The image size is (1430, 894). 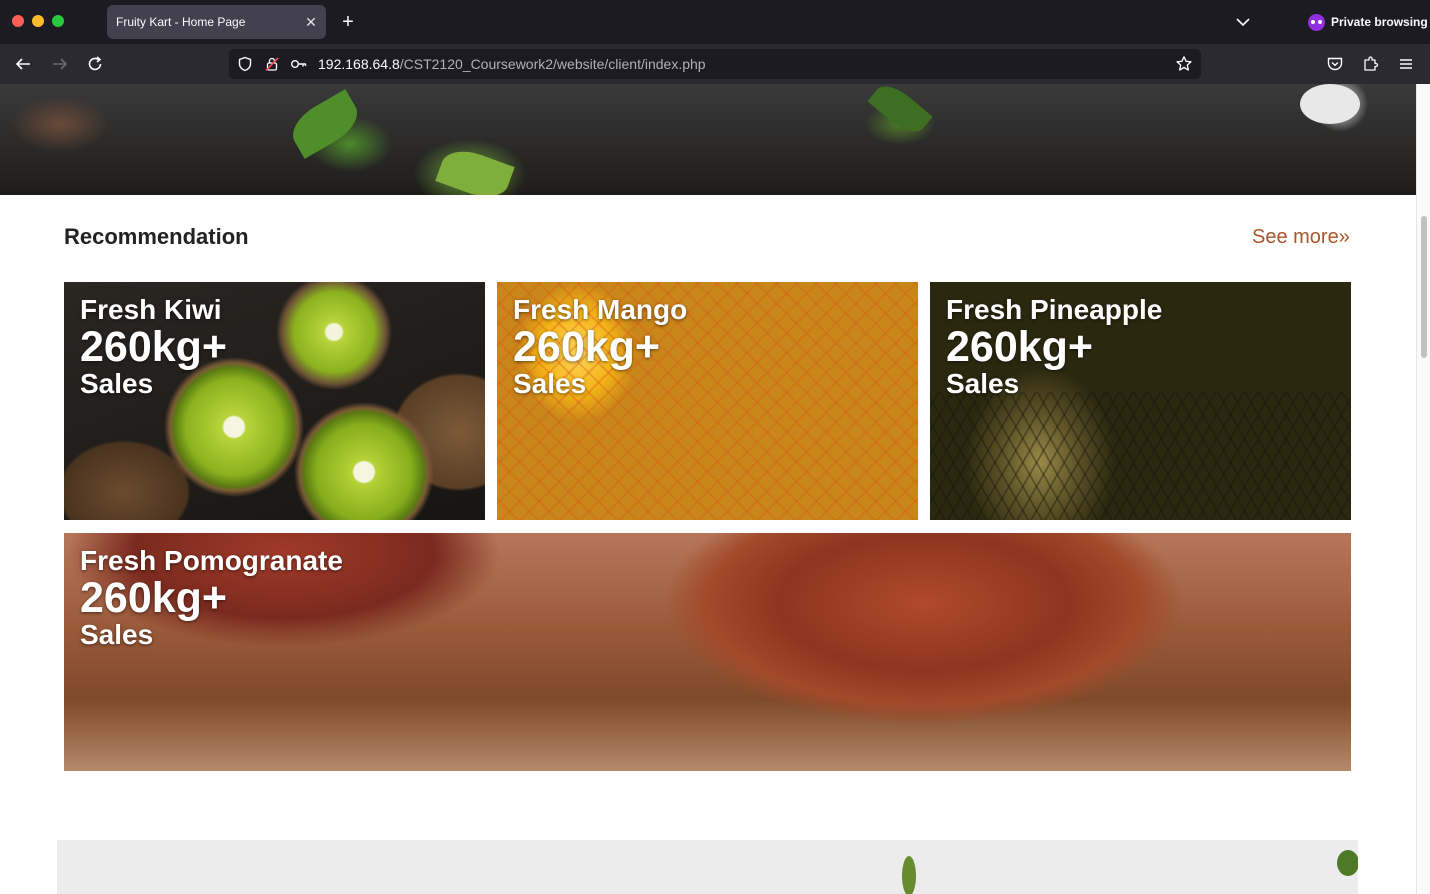 I want to click on card-name: Fresh Mango, so click(x=600, y=309).